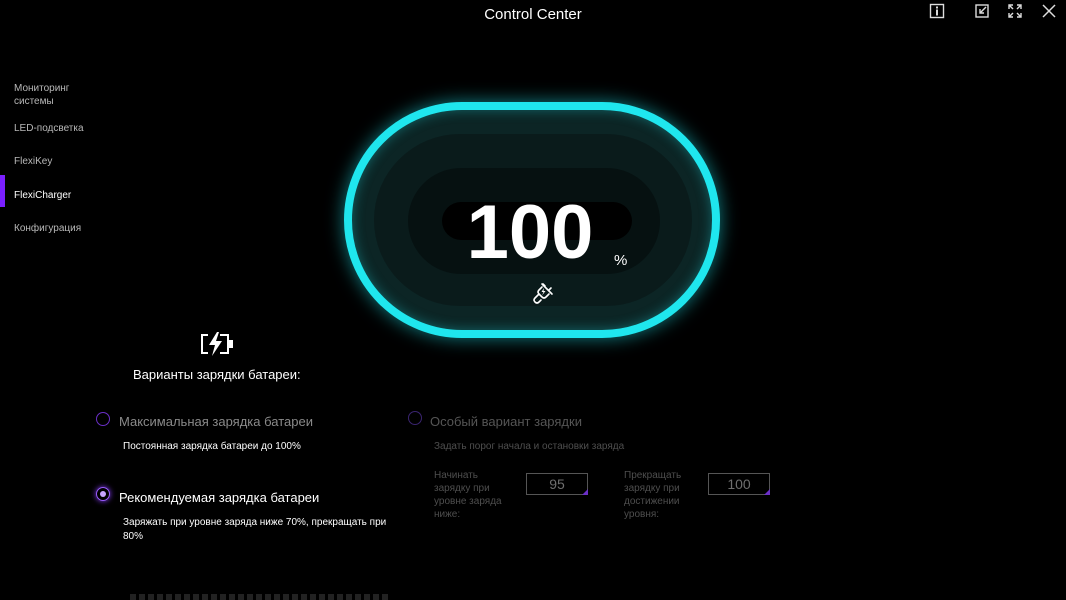 The image size is (1066, 600). Describe the element at coordinates (55, 191) in the screenshot. I see `sidebar-item-flexicharger: FlexiCharger` at that location.